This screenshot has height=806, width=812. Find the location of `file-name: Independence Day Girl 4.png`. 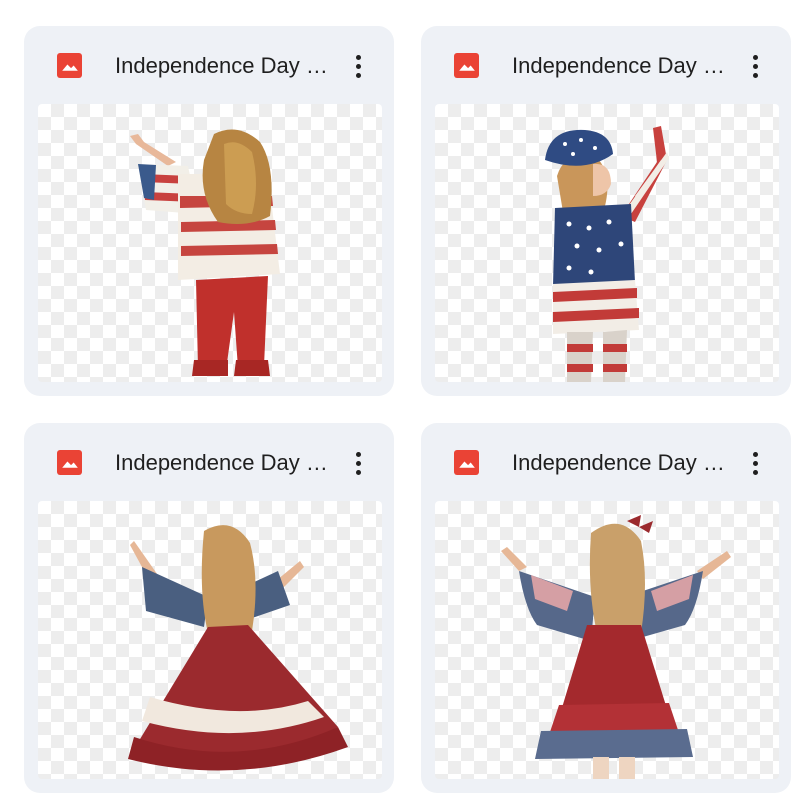

file-name: Independence Day Girl 4.png is located at coordinates (620, 462).